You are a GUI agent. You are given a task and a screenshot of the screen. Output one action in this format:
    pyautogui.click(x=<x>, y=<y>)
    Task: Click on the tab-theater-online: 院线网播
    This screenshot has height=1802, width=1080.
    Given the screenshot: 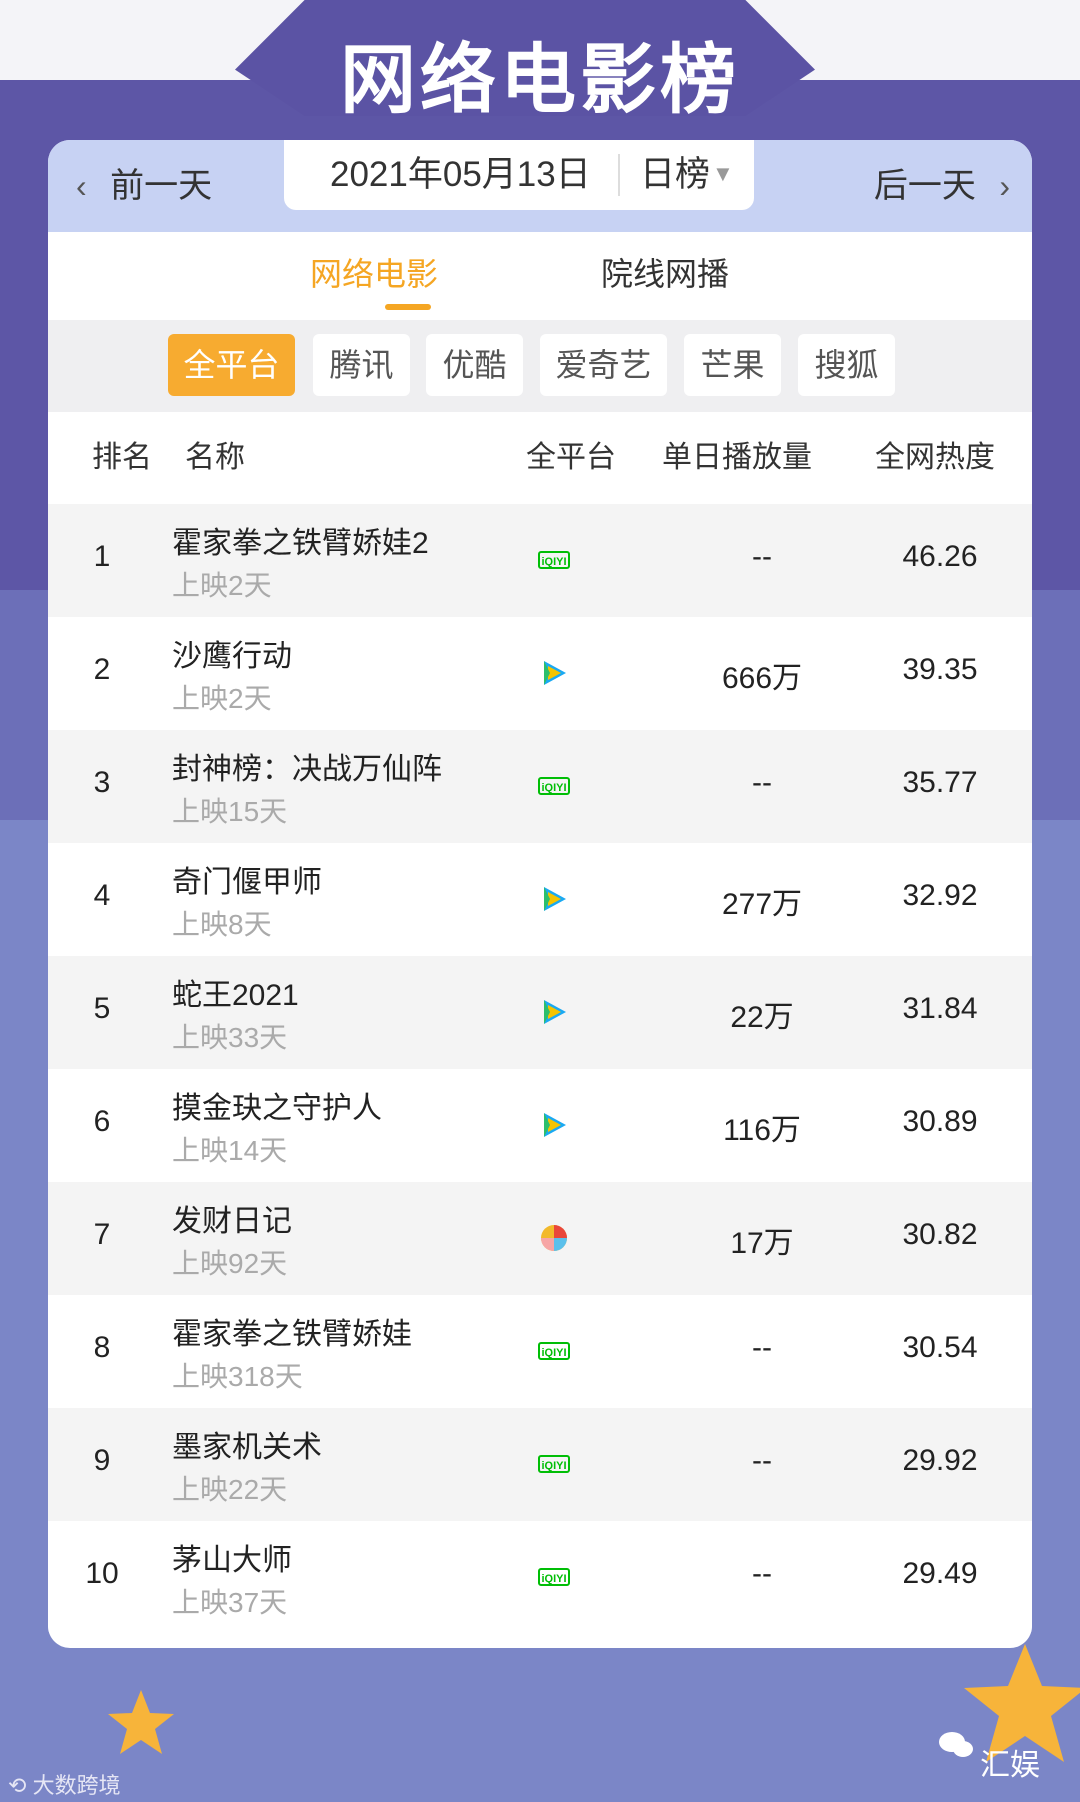 What is the action you would take?
    pyautogui.click(x=665, y=274)
    